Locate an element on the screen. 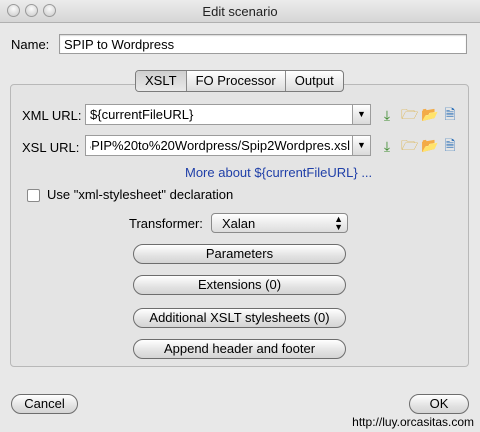 This screenshot has height=432, width=480. additional-xslt-stylesheets-button: Additional XSLT stylesheets (0) is located at coordinates (239, 318).